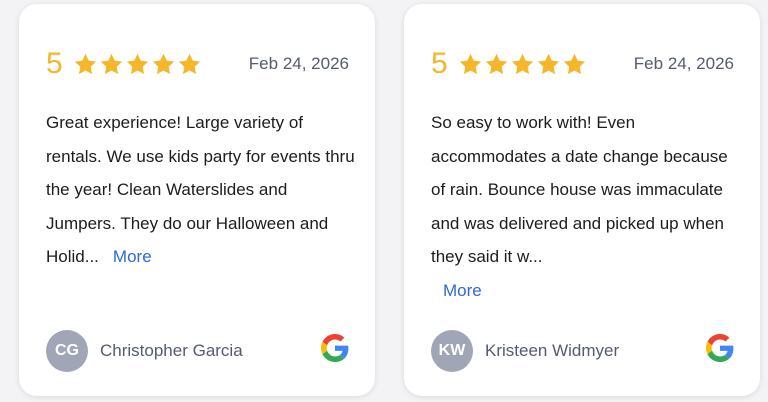 Image resolution: width=768 pixels, height=402 pixels. I want to click on avatar: CG, so click(67, 351).